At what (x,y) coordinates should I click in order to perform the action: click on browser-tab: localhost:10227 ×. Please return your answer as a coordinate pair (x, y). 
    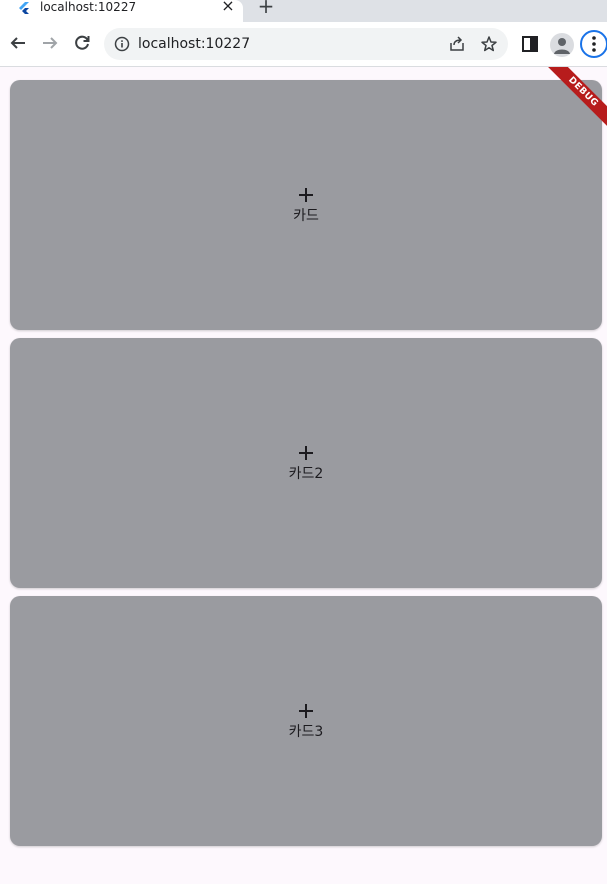
    Looking at the image, I should click on (121, 11).